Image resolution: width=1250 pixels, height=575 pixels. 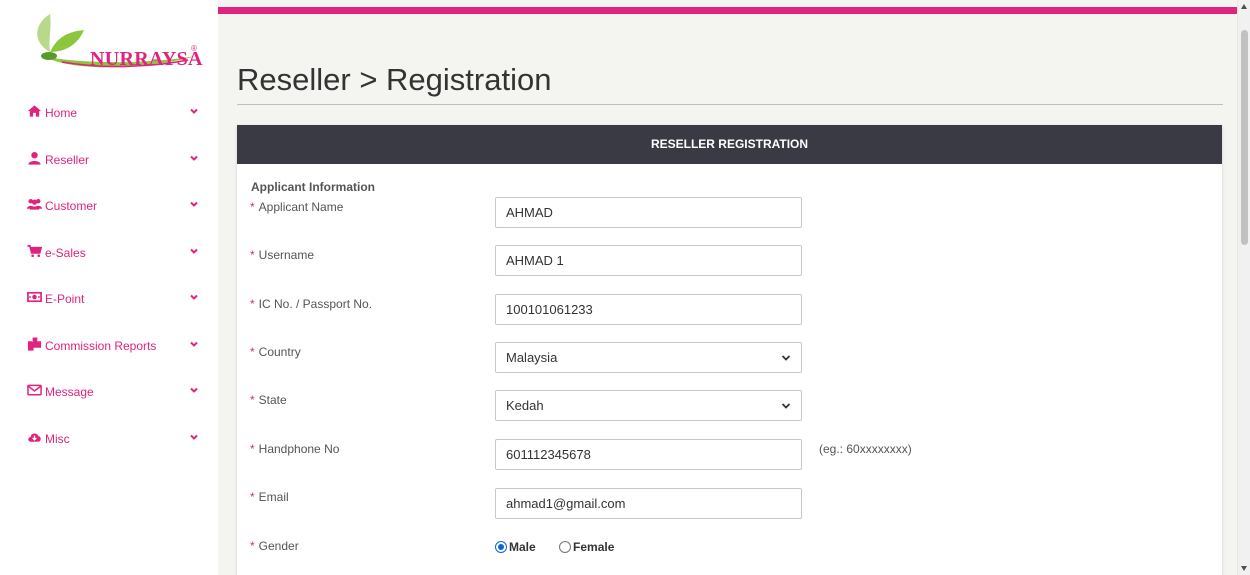 What do you see at coordinates (1243, 287) in the screenshot?
I see `page-scrollbar` at bounding box center [1243, 287].